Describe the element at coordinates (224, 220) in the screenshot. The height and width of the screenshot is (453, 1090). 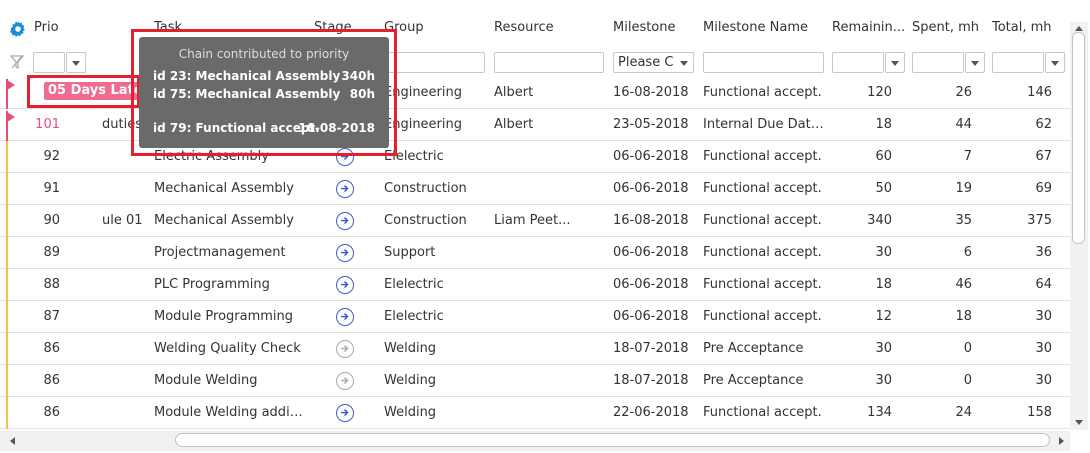
I see `task-cell: Mechanical Assembly` at that location.